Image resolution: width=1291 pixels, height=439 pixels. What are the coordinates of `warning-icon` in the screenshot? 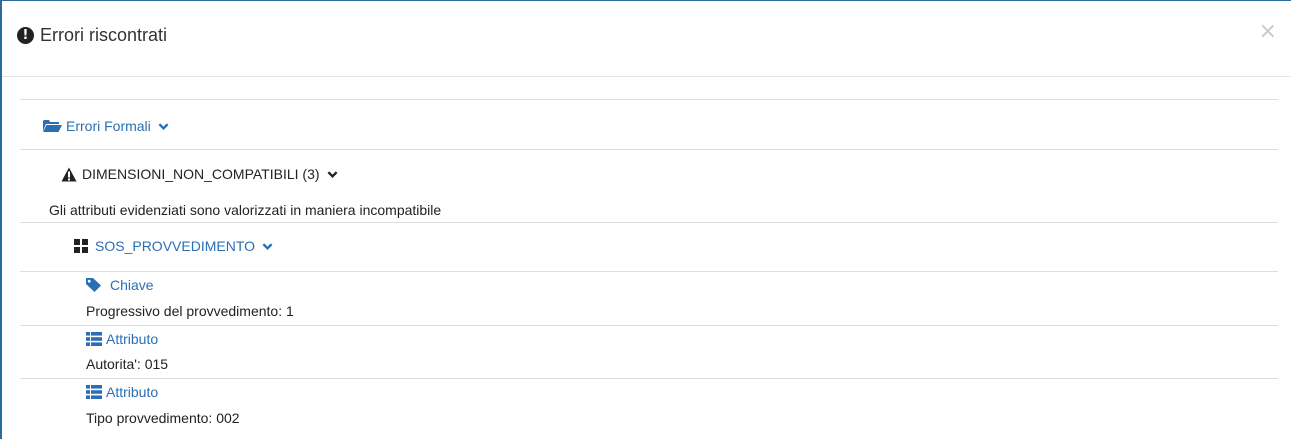 It's located at (69, 174).